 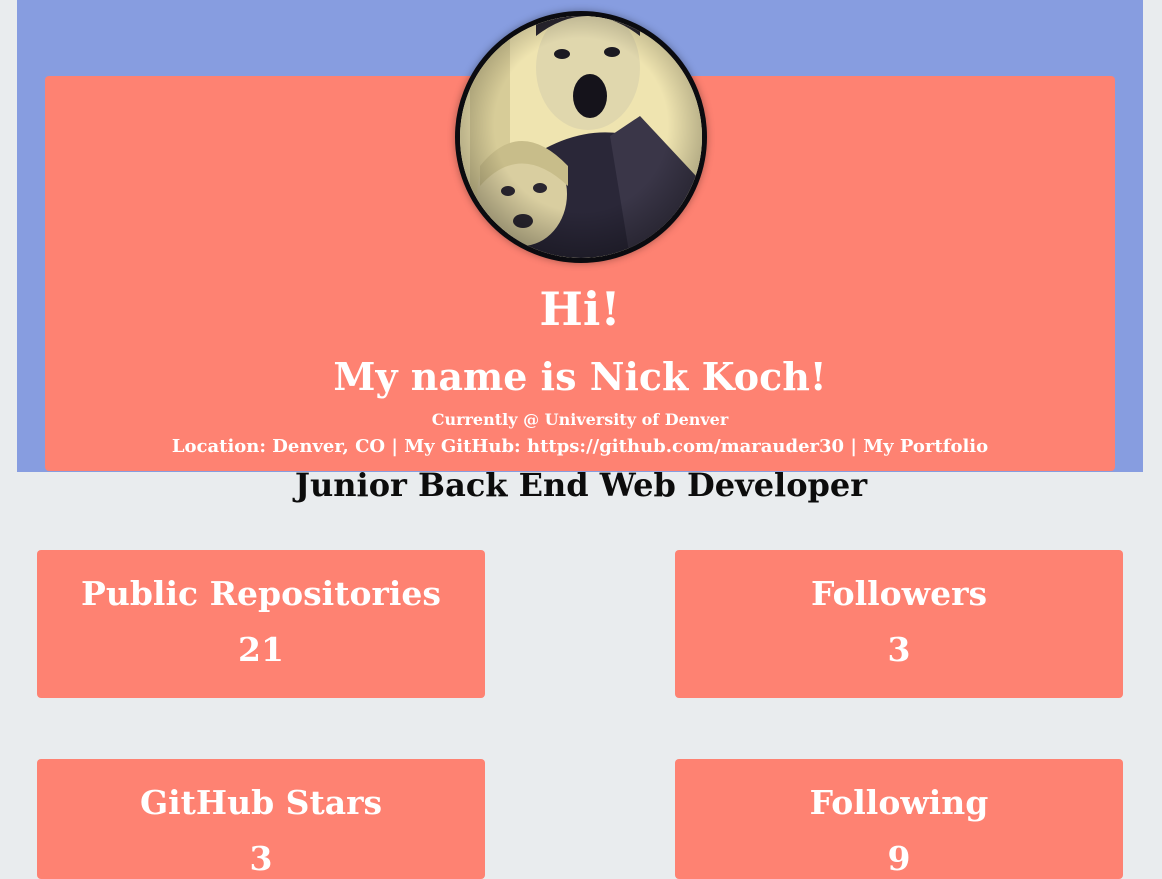 I want to click on role-title: Junior Back End Web Developer, so click(x=581, y=485).